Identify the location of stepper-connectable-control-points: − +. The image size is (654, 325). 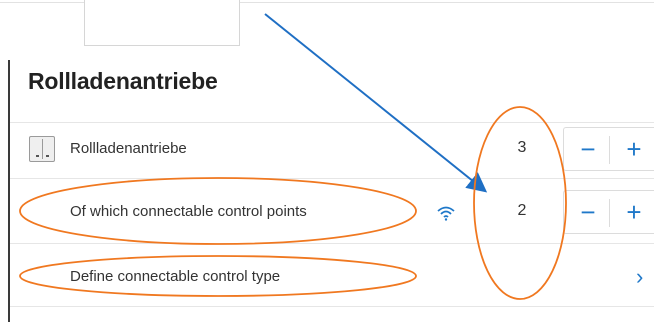
(608, 212).